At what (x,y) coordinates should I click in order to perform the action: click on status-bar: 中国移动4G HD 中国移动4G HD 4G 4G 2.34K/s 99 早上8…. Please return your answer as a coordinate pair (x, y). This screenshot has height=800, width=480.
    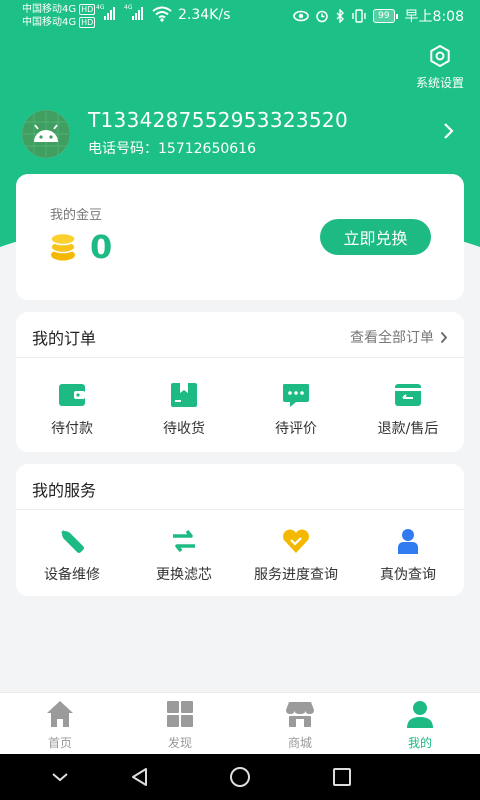
    Looking at the image, I should click on (240, 17).